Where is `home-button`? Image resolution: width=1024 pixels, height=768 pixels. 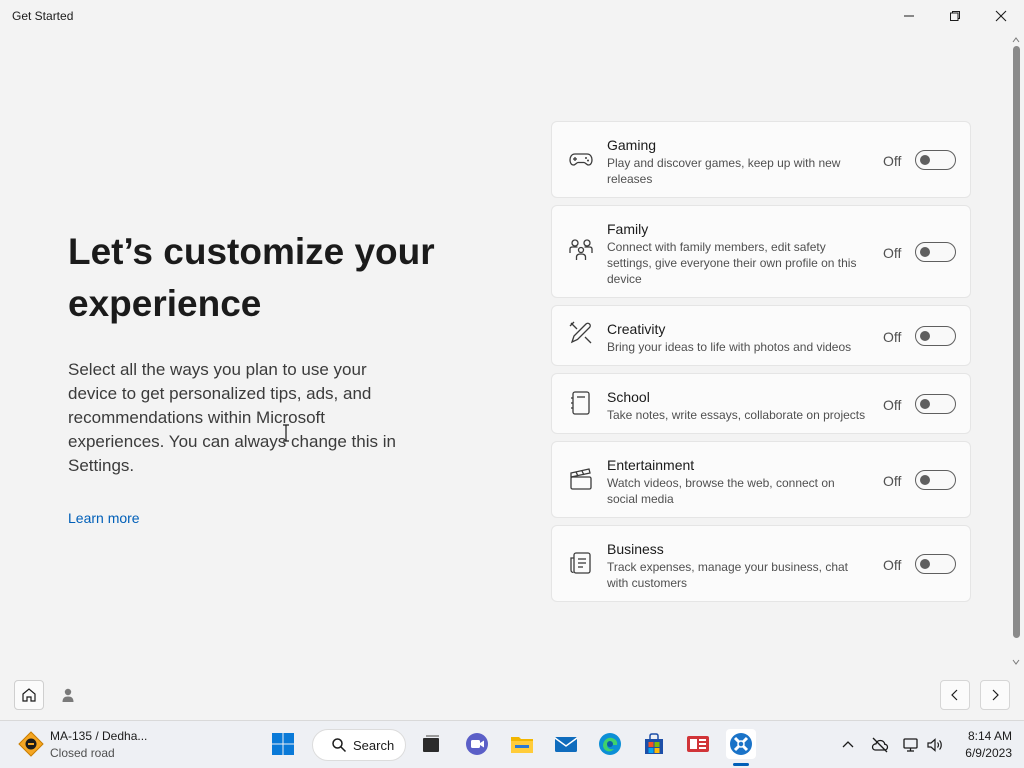
home-button is located at coordinates (29, 695).